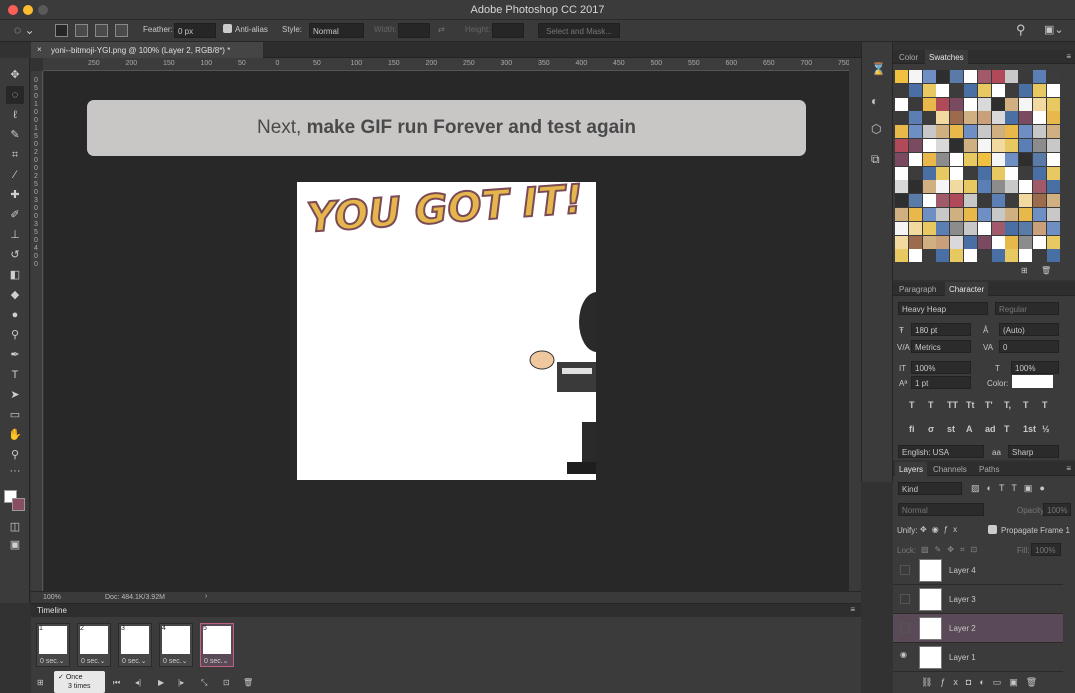 The image size is (1075, 693). What do you see at coordinates (15, 527) in the screenshot?
I see `quick-mask-icon: ◫` at bounding box center [15, 527].